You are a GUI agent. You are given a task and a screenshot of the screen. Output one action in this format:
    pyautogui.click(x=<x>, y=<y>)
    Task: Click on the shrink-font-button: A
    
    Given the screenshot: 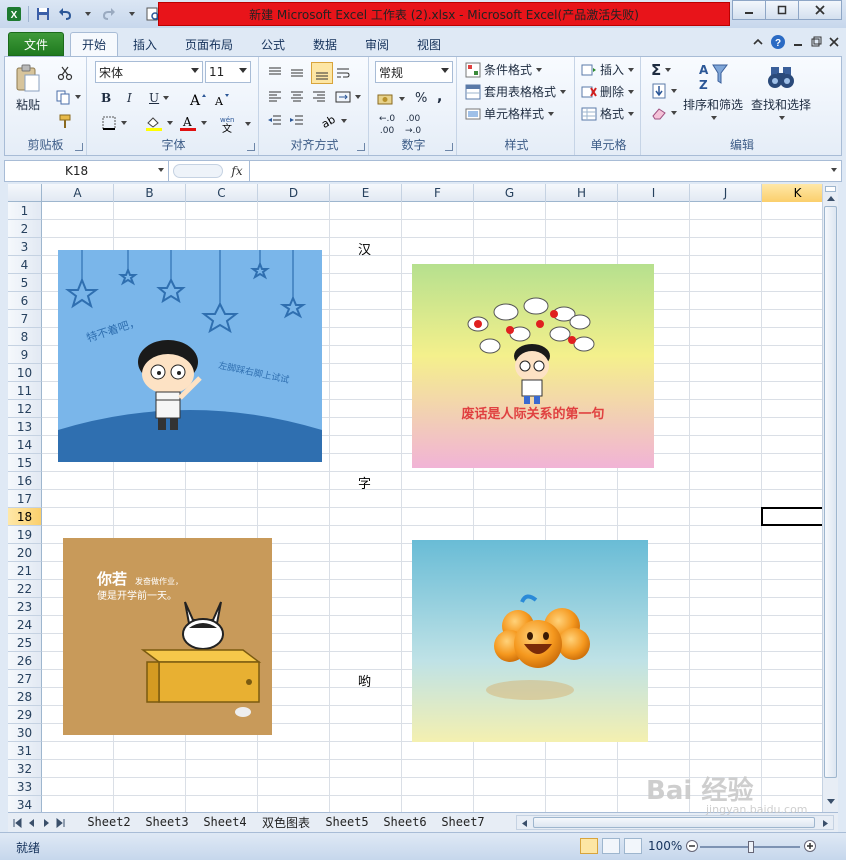 What is the action you would take?
    pyautogui.click(x=222, y=99)
    